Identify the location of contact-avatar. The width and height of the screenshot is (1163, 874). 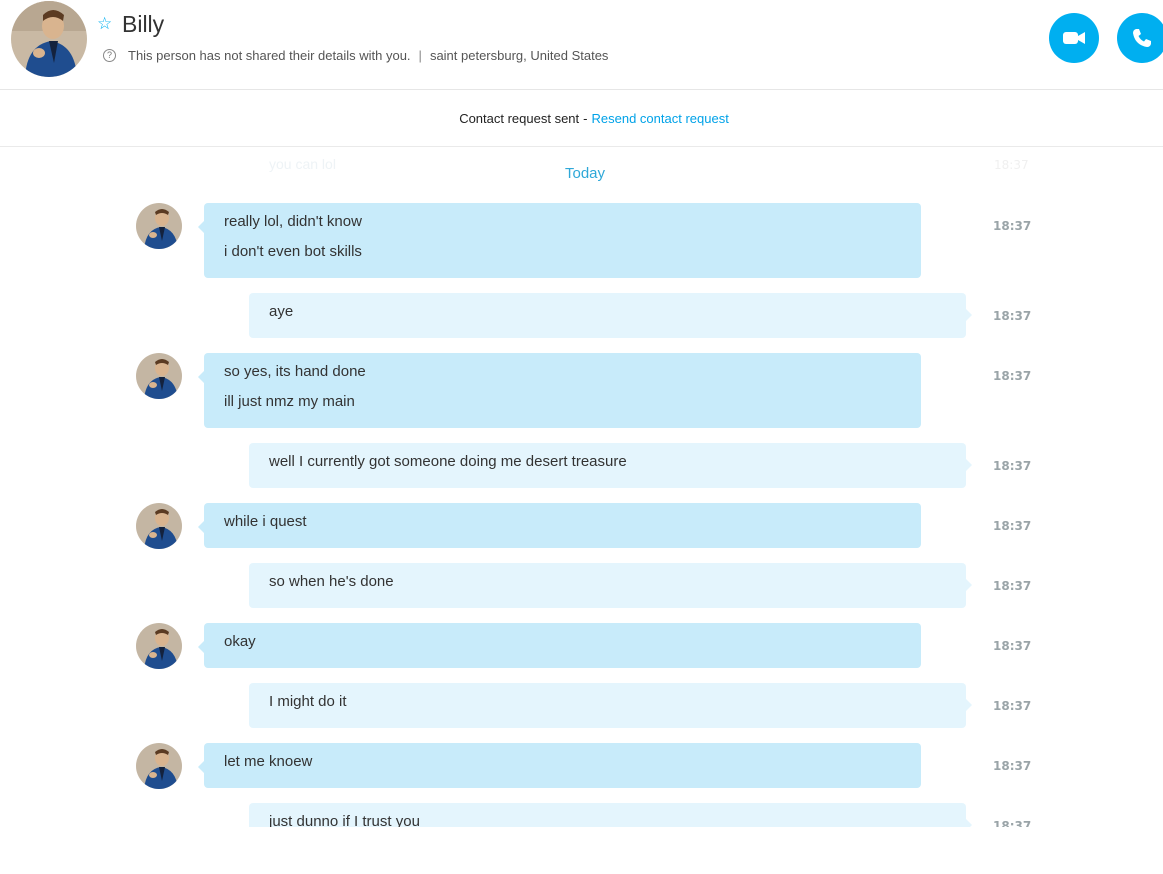
(49, 39).